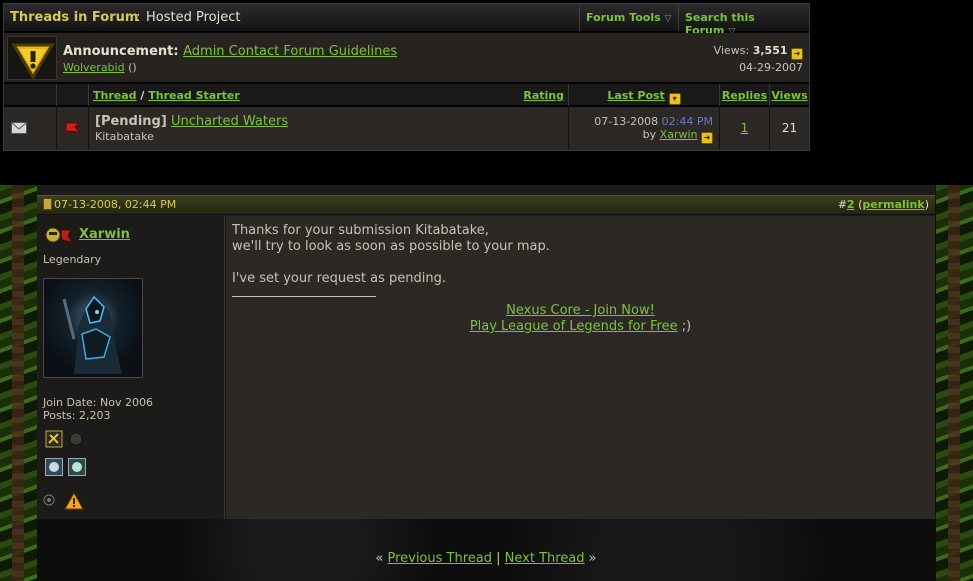 The image size is (973, 581). Describe the element at coordinates (72, 95) in the screenshot. I see `header-icon-col` at that location.